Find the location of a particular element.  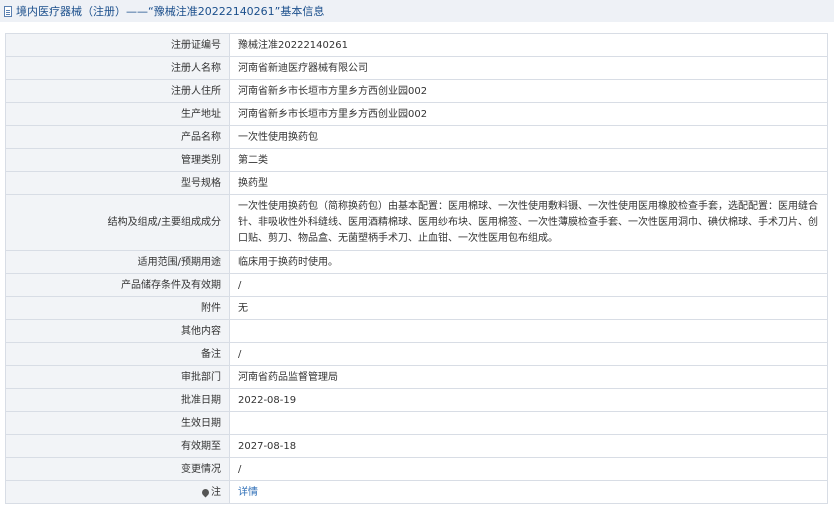

page-title: 境内医疗器械（注册）——“豫械注准20222140261”基本信息 is located at coordinates (170, 11).